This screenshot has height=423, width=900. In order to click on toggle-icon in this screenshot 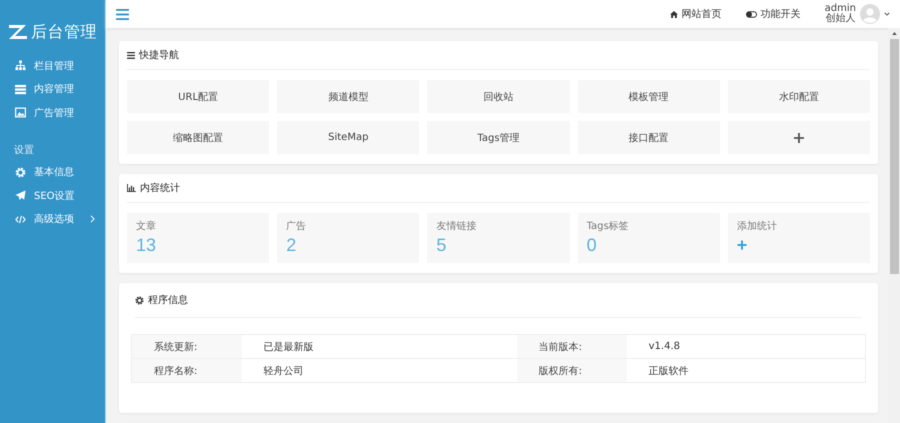, I will do `click(751, 14)`.